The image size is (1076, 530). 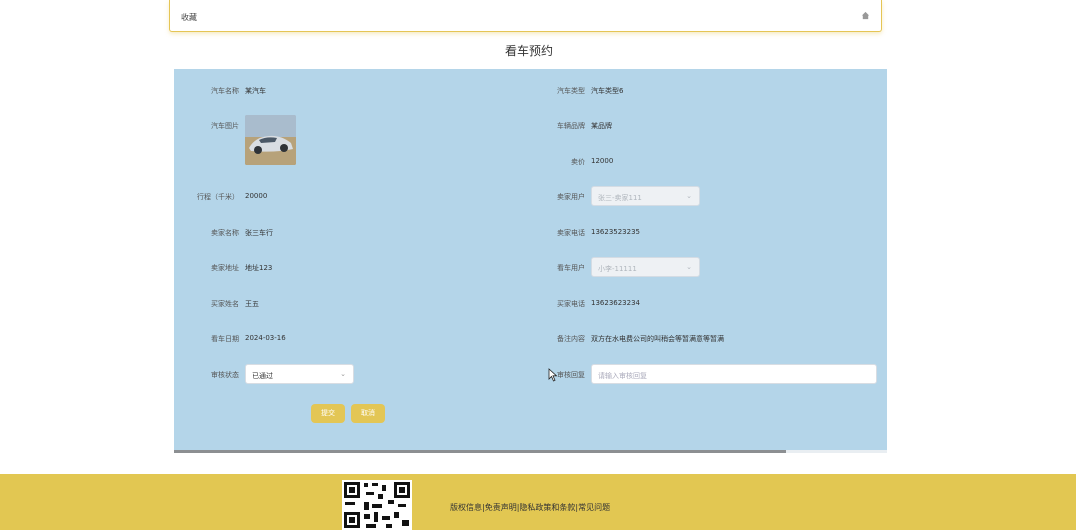 I want to click on price-value: 12000, so click(x=602, y=161).